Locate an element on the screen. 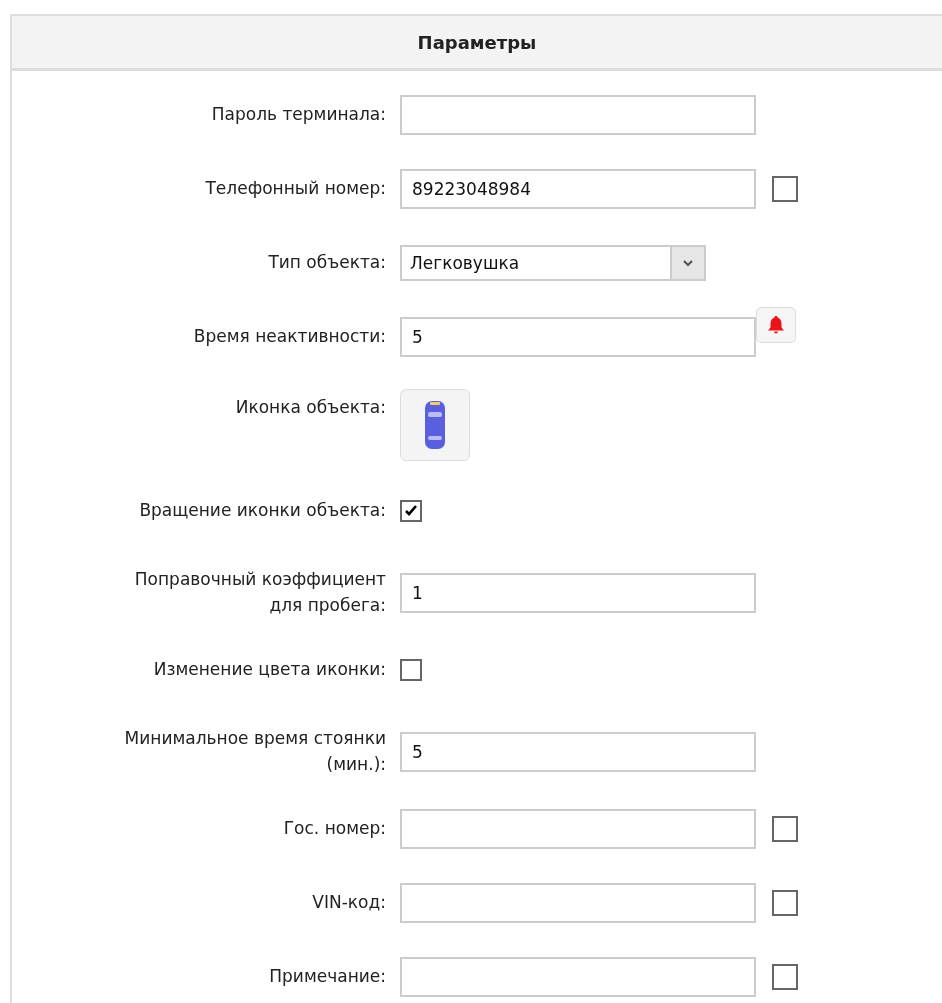 Image resolution: width=942 pixels, height=1003 pixels. field-label: Телефонный номер: is located at coordinates (295, 189).